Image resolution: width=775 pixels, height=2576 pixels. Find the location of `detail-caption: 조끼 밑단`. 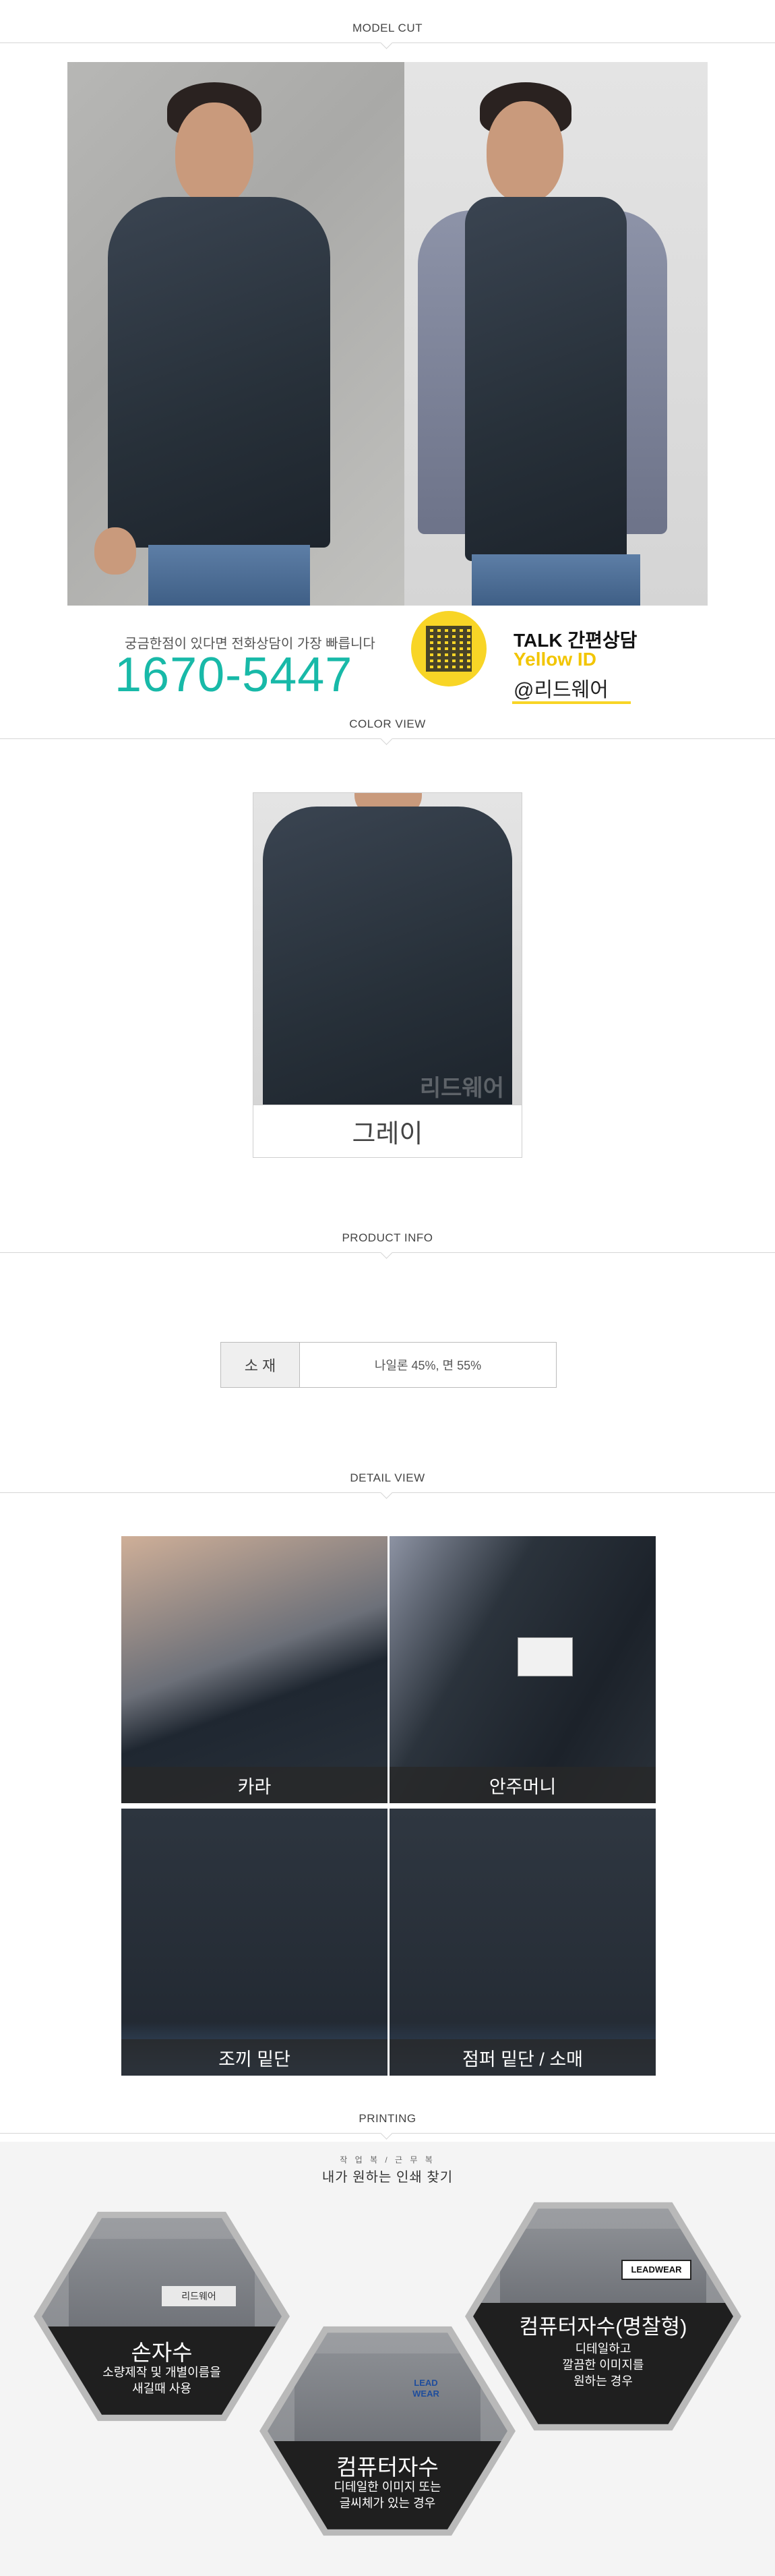

detail-caption: 조끼 밑단 is located at coordinates (254, 2057).